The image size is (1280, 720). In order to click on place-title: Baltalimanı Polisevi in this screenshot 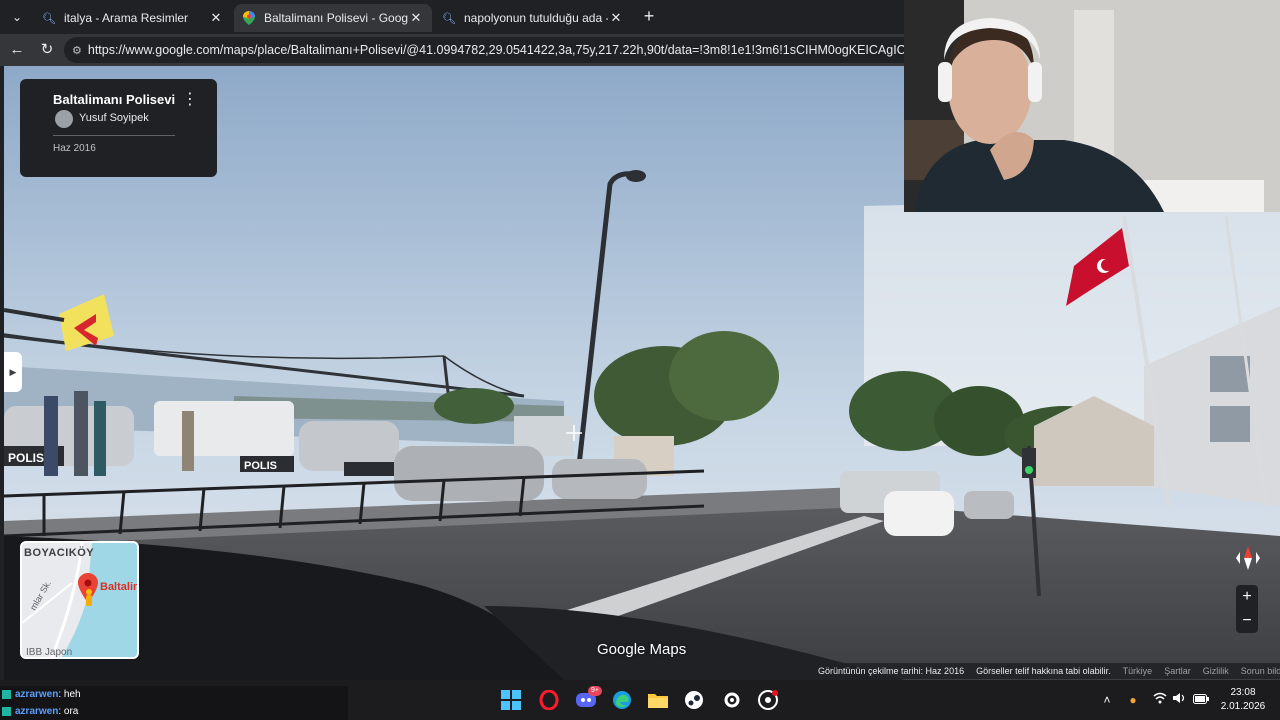, I will do `click(114, 99)`.